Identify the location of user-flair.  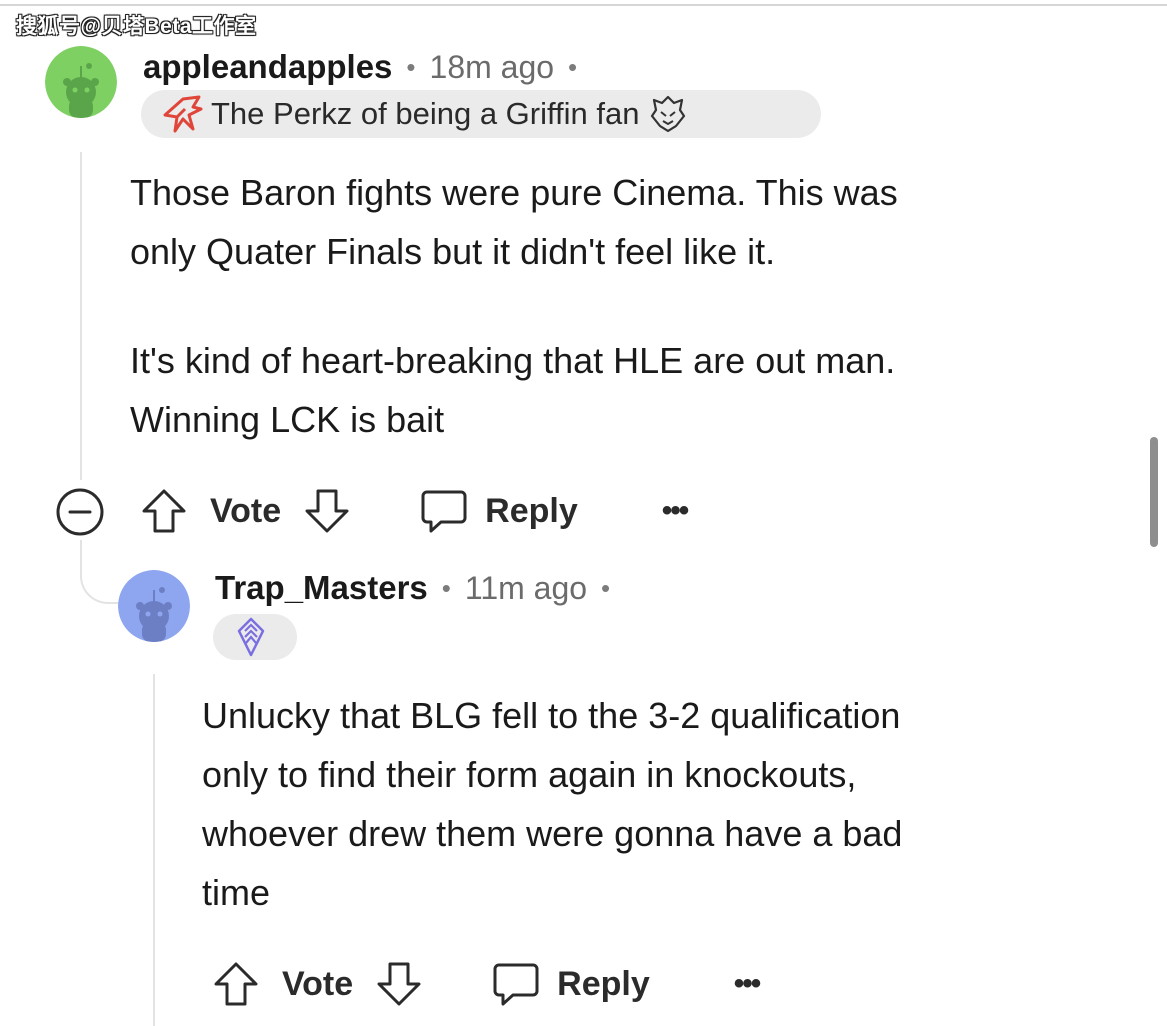
(255, 637).